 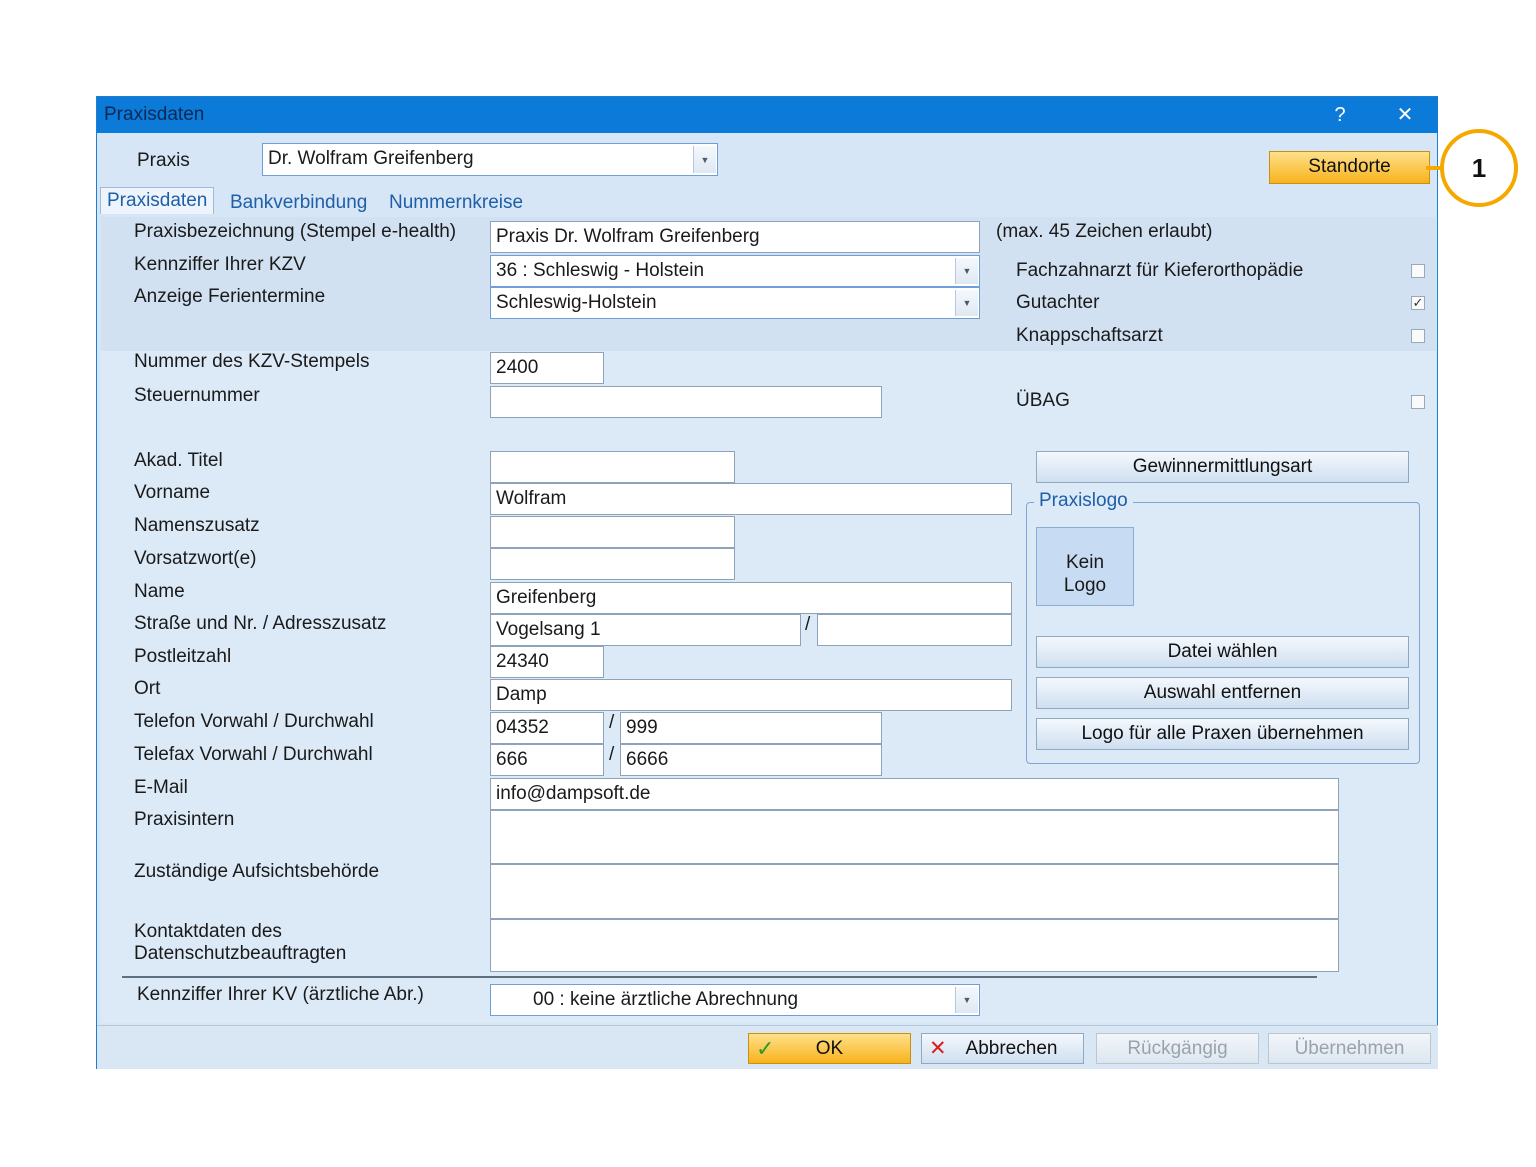 What do you see at coordinates (1043, 400) in the screenshot?
I see `checkbox-uebag-label: ÜBAG` at bounding box center [1043, 400].